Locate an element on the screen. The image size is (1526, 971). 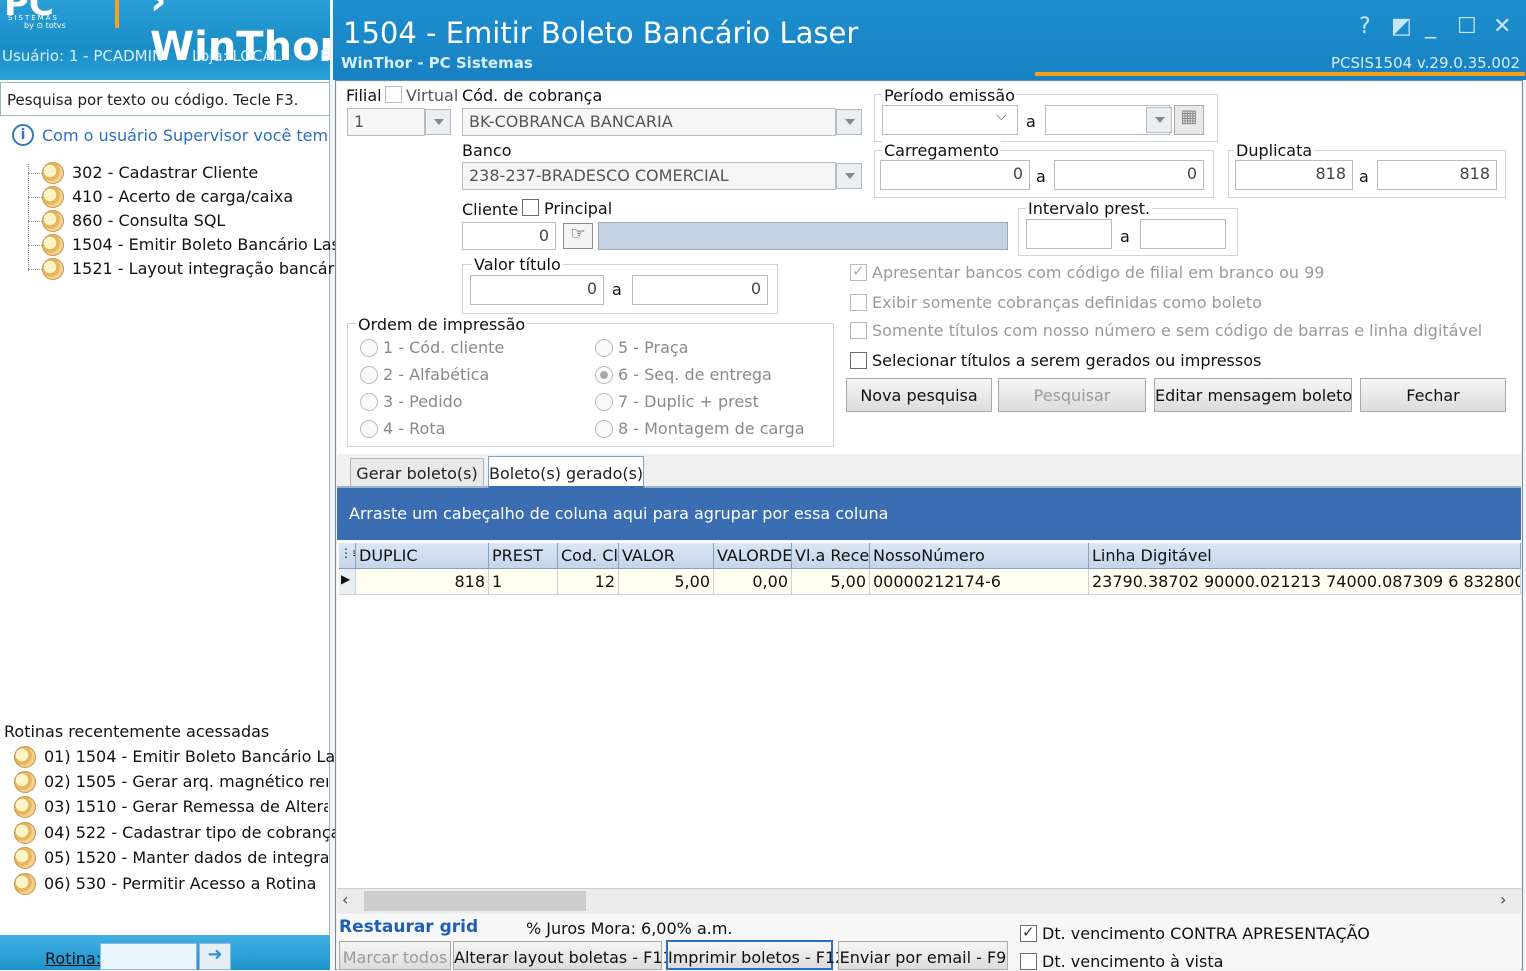
close-icon: ✕ is located at coordinates (1502, 26).